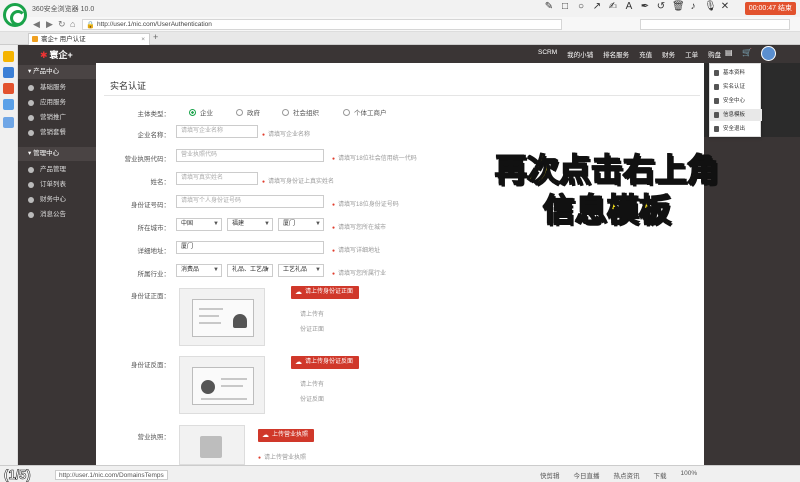 The width and height of the screenshot is (800, 482). What do you see at coordinates (8, 56) in the screenshot?
I see `favorites-icon` at bounding box center [8, 56].